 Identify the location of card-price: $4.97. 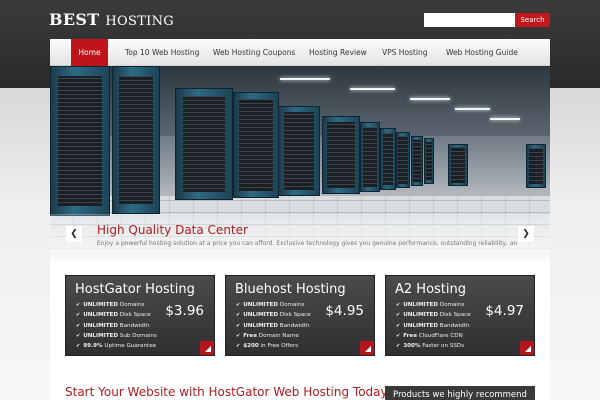
(504, 311).